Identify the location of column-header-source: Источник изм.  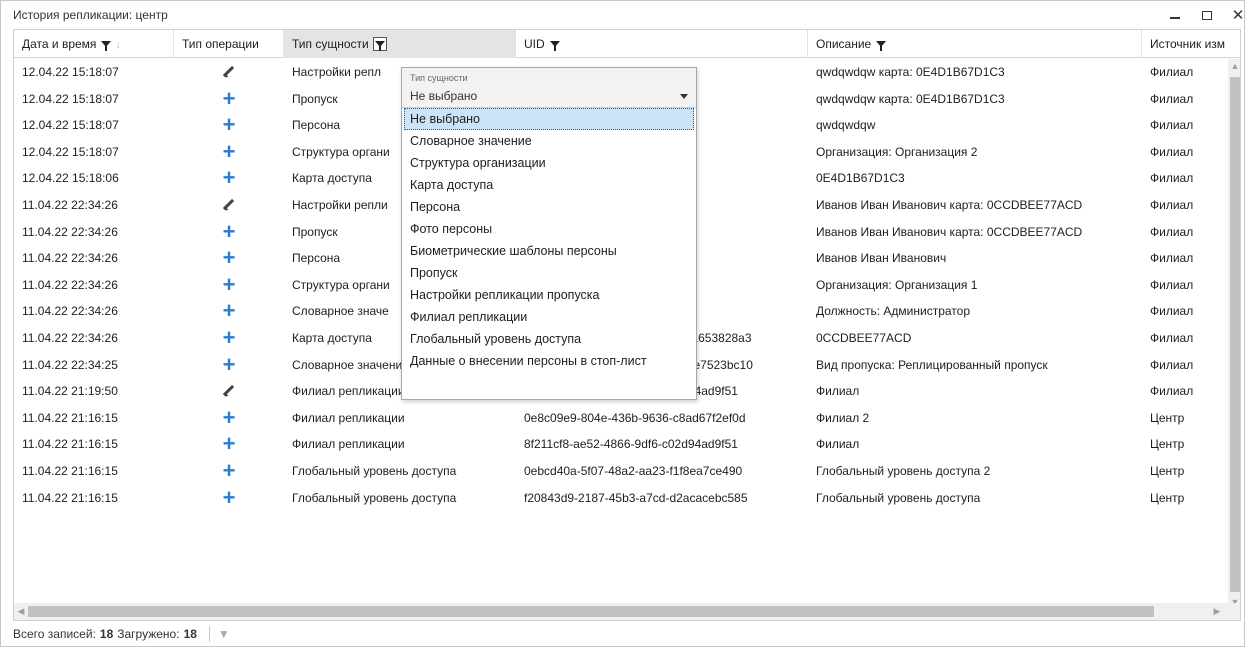
(1191, 44).